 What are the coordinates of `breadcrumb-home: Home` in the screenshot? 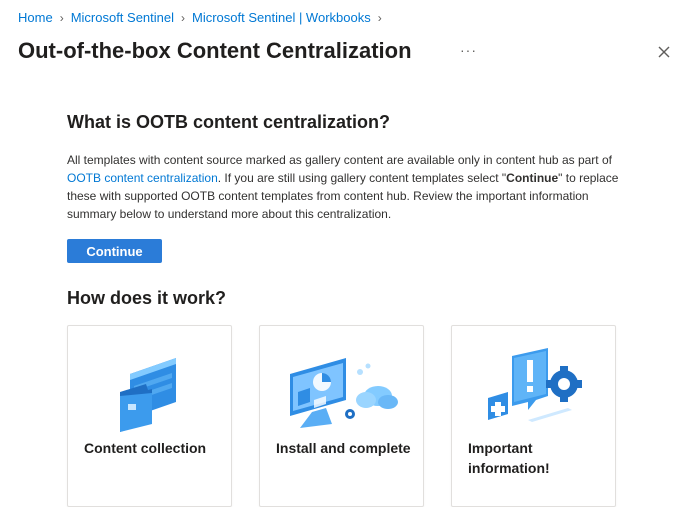 It's located at (35, 17).